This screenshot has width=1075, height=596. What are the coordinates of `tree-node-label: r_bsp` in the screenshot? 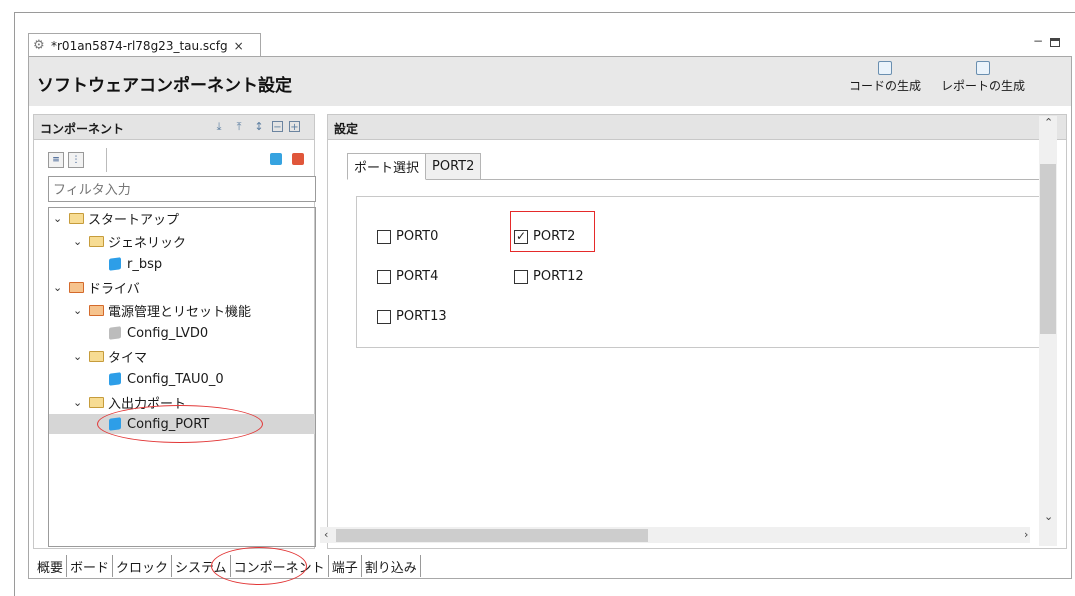 It's located at (145, 264).